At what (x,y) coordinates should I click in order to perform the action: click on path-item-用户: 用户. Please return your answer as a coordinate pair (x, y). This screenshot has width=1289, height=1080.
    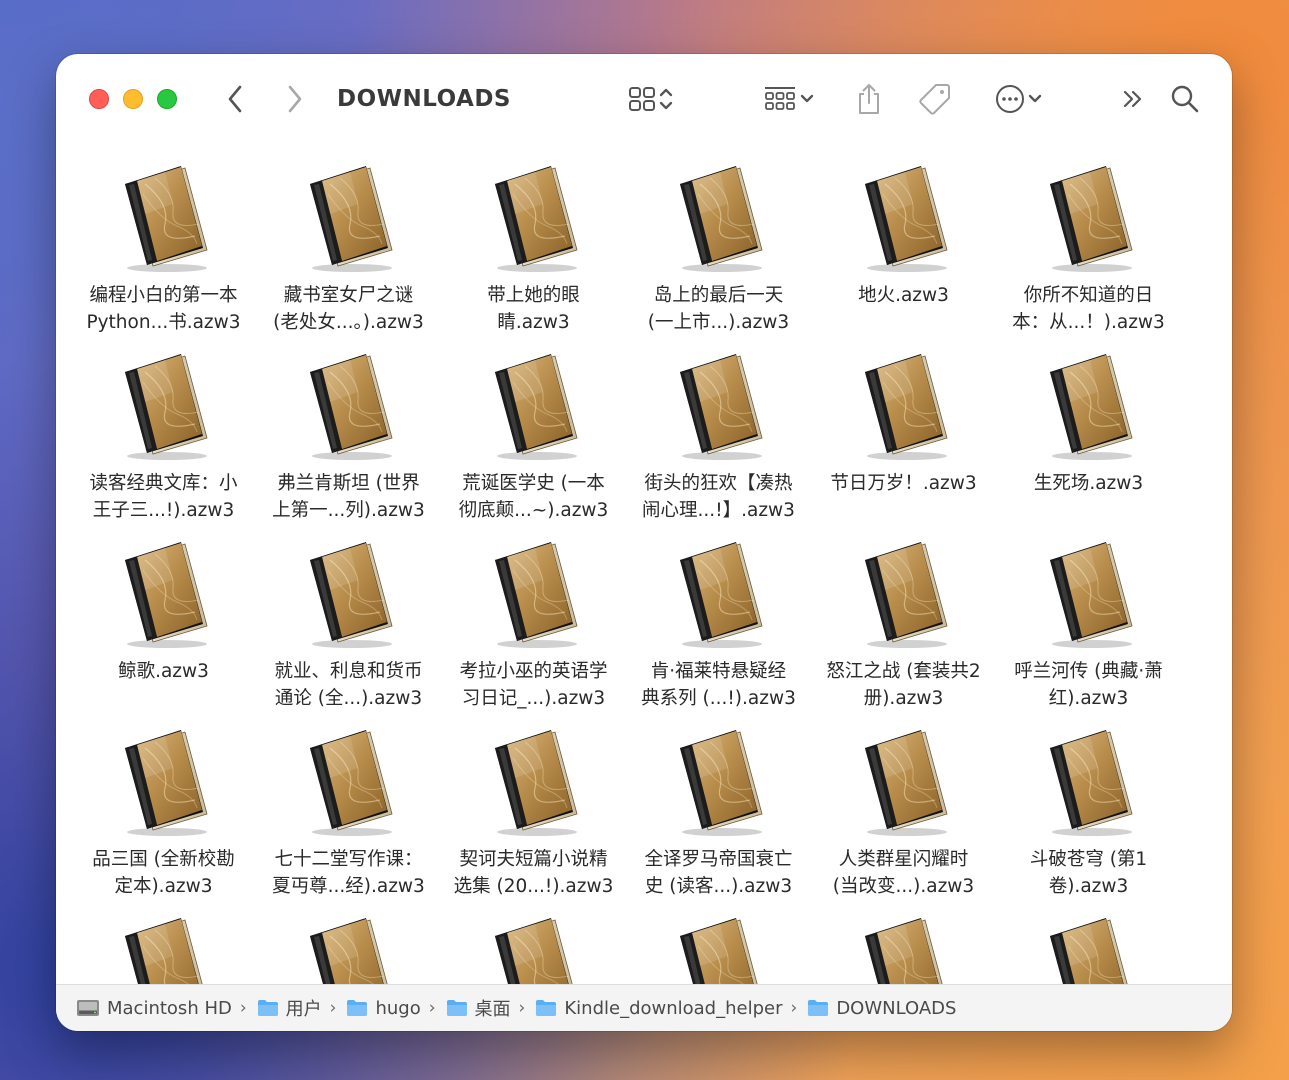
    Looking at the image, I should click on (289, 1008).